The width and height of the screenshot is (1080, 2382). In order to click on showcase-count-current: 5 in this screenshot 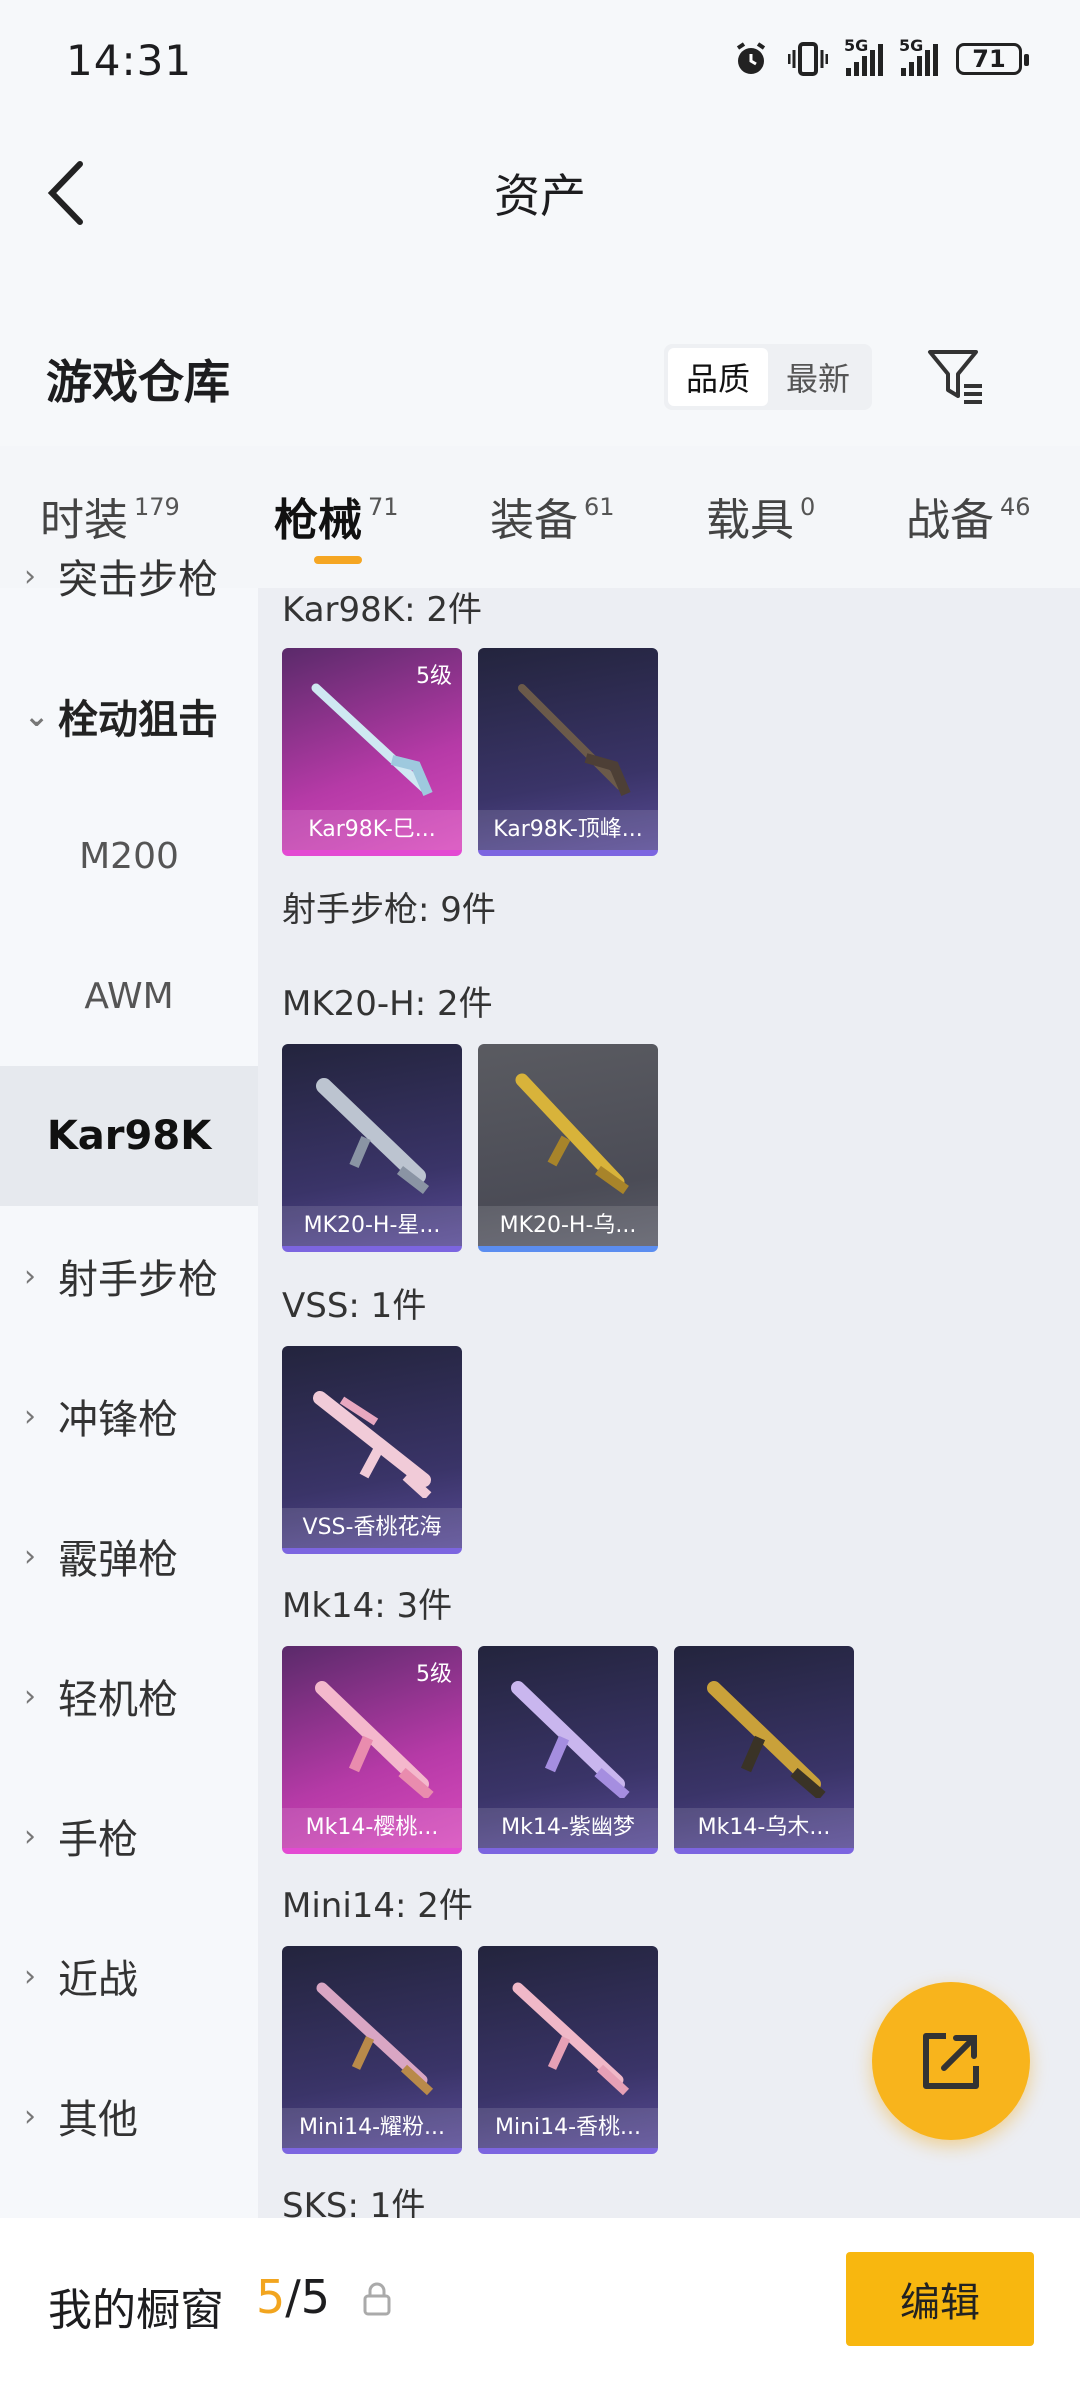, I will do `click(271, 2297)`.